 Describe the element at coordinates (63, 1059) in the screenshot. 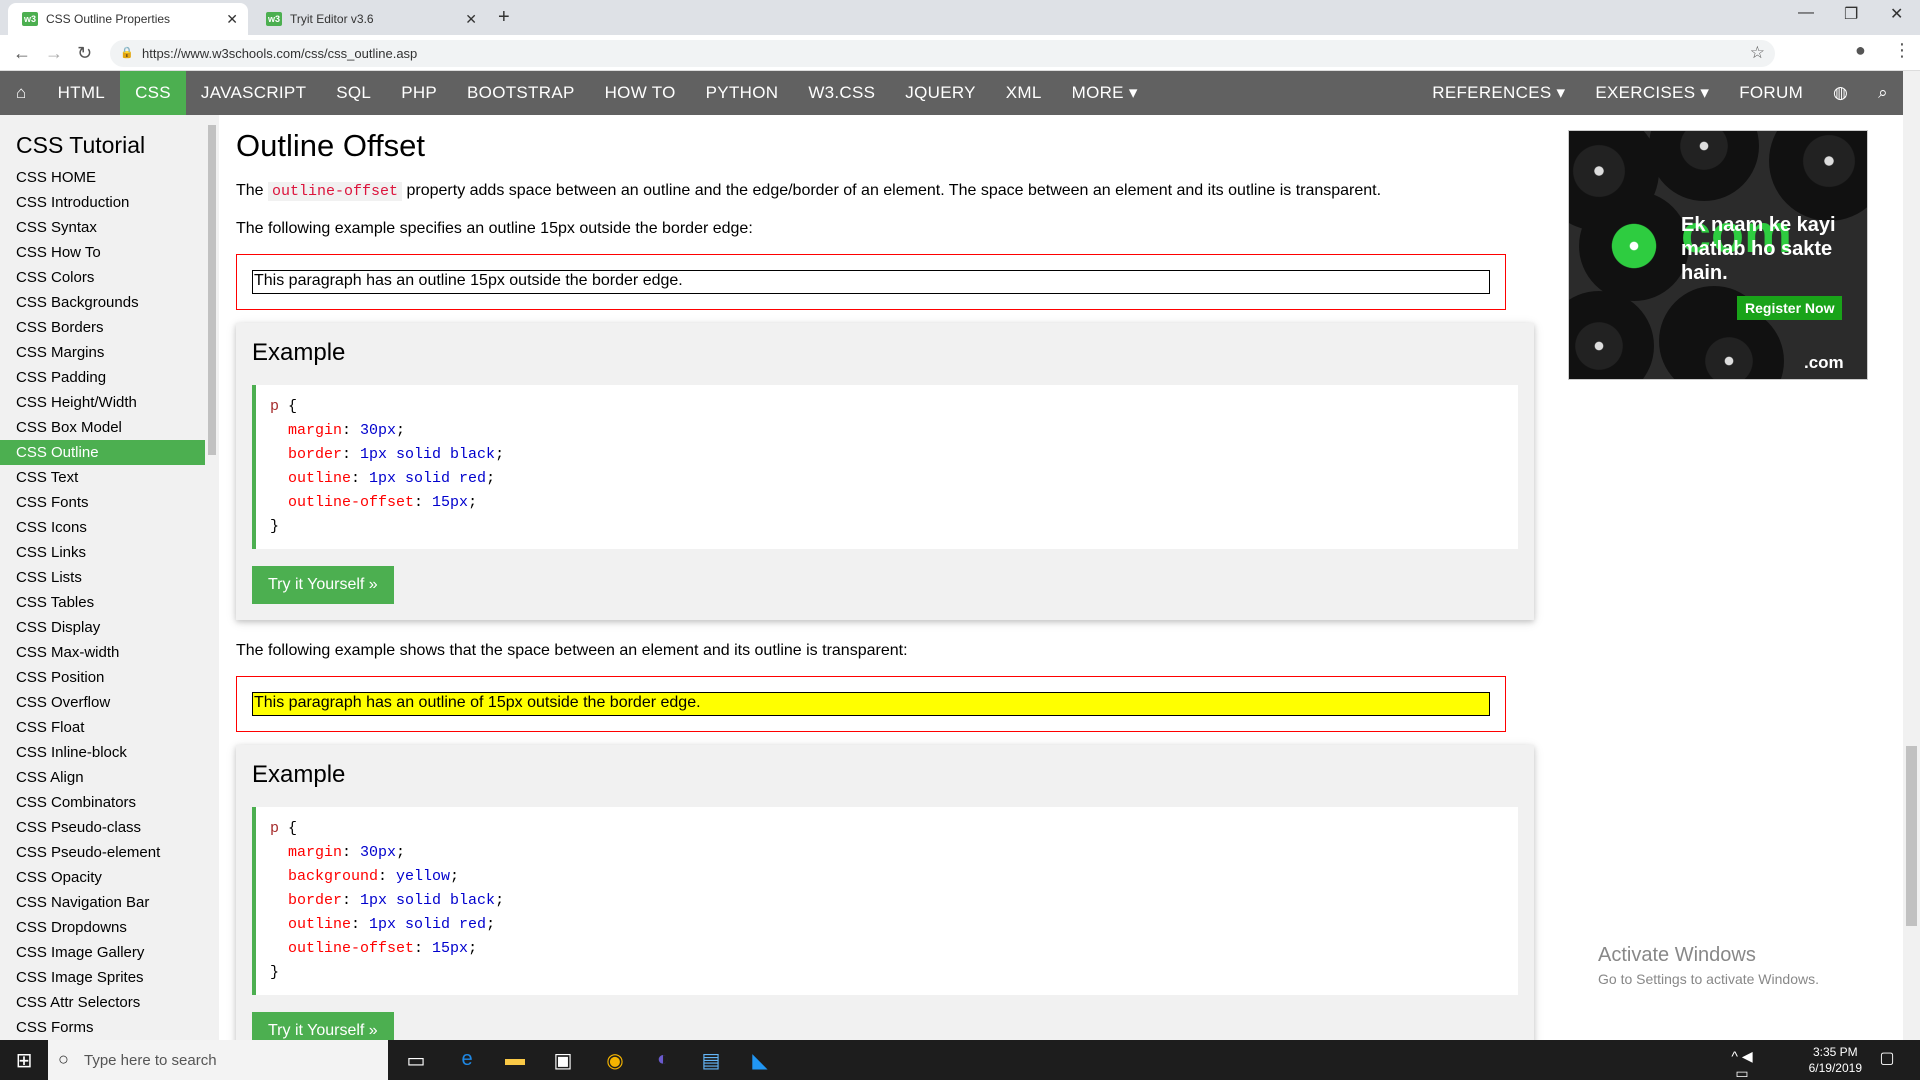

I see `search-icon: ○` at that location.